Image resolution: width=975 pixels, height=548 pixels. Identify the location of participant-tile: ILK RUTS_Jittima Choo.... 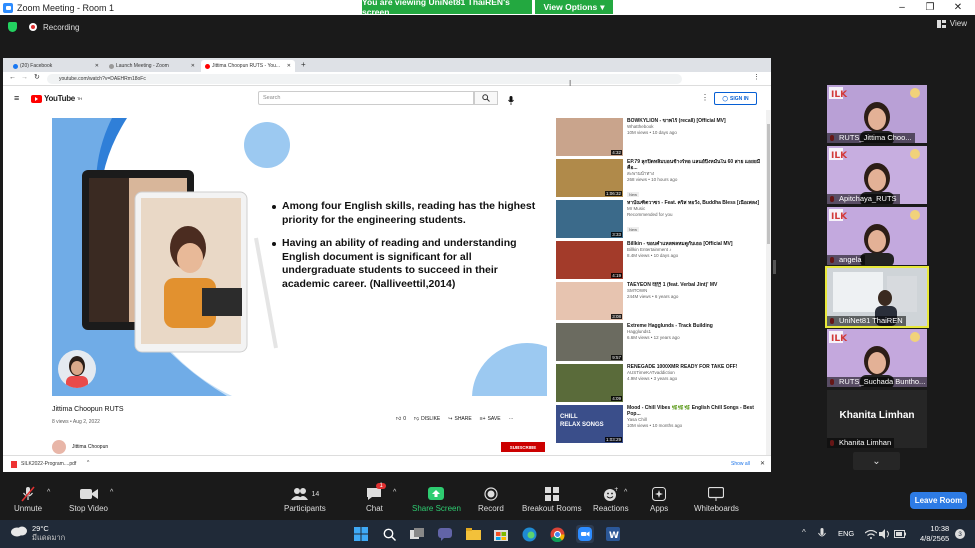
(877, 114).